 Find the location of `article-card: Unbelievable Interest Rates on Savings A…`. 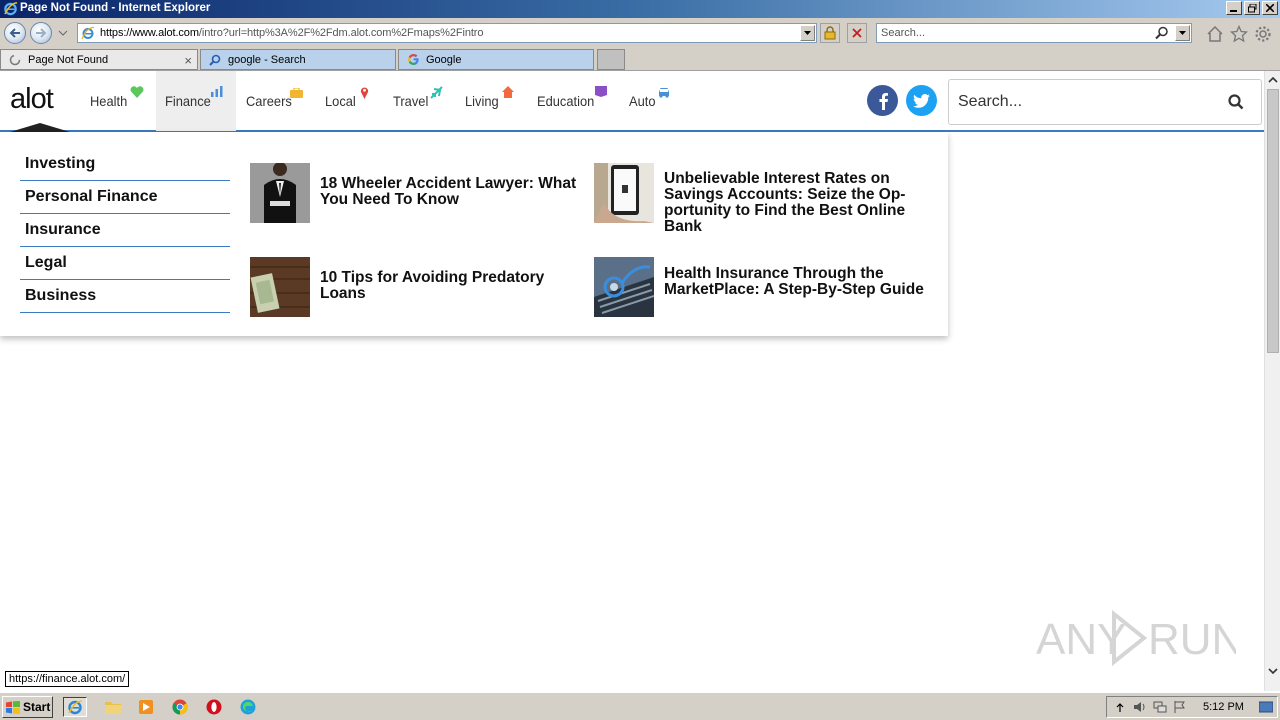

article-card: Unbelievable Interest Rates on Savings A… is located at coordinates (754, 199).